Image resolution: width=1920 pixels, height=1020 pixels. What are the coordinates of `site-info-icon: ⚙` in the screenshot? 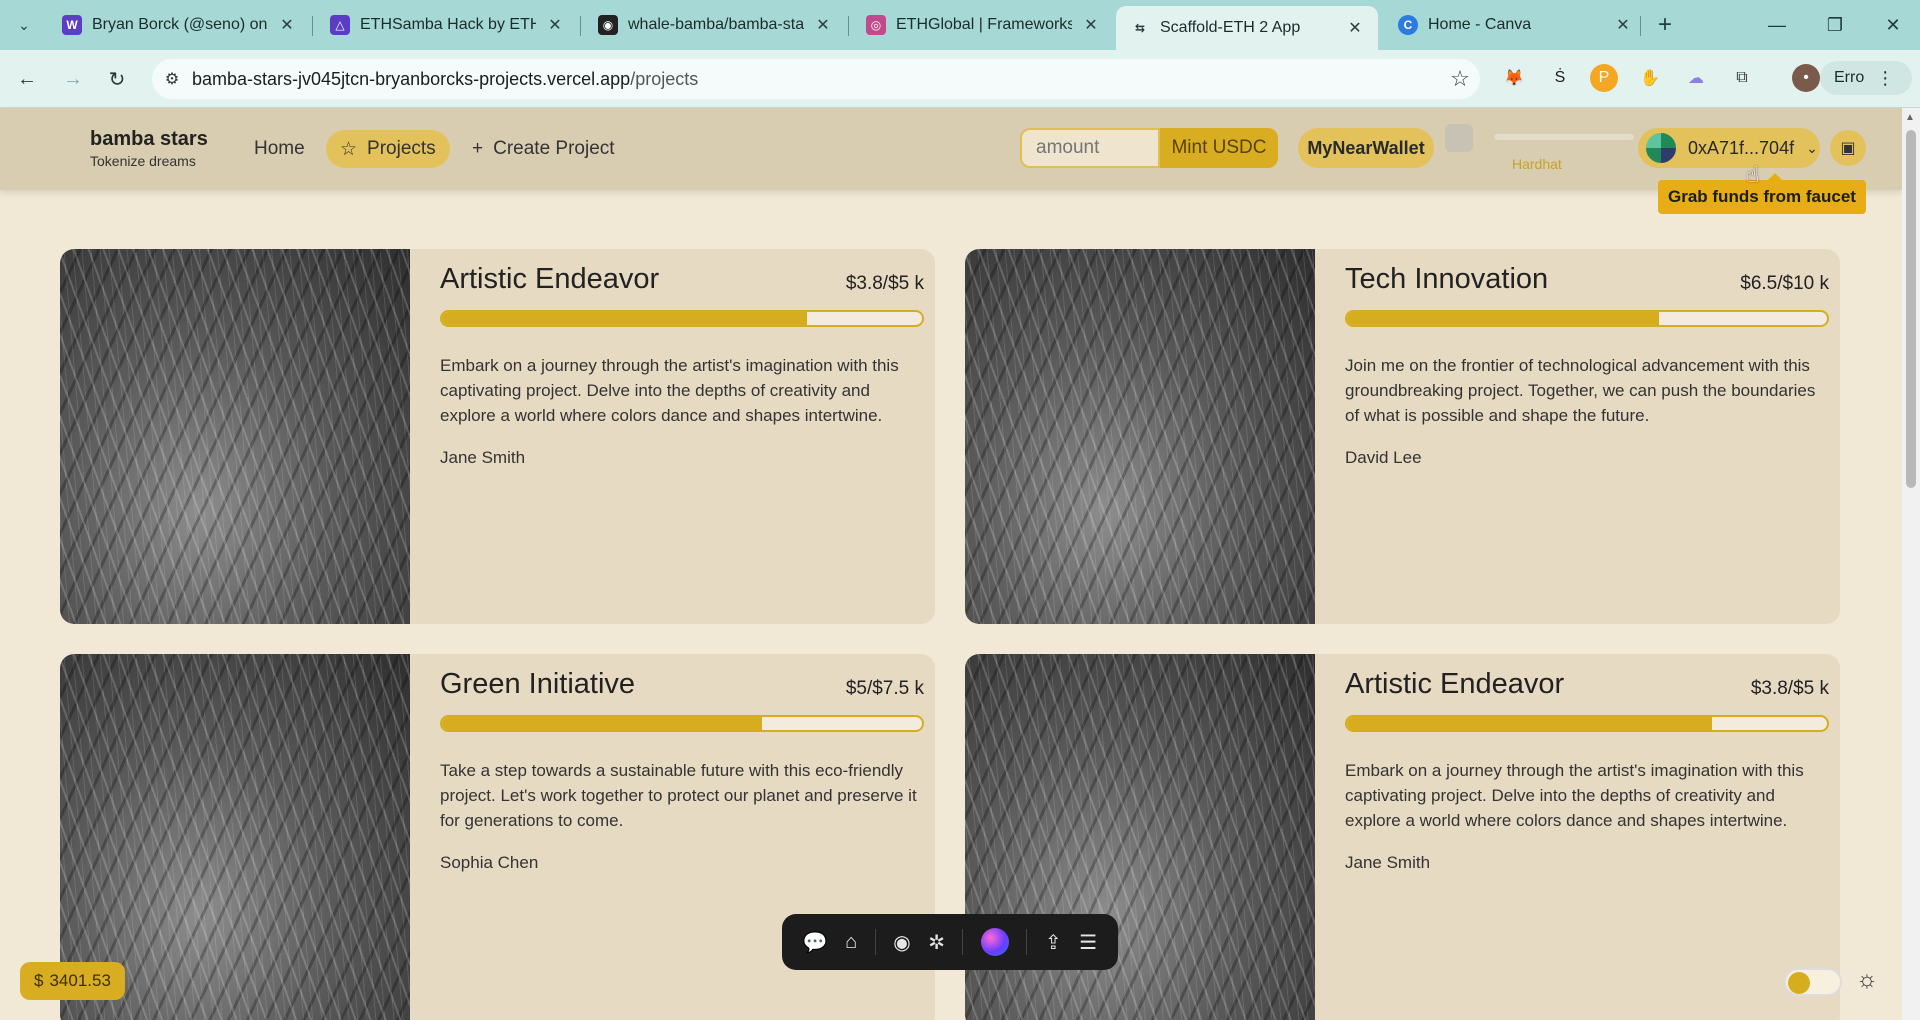 It's located at (172, 79).